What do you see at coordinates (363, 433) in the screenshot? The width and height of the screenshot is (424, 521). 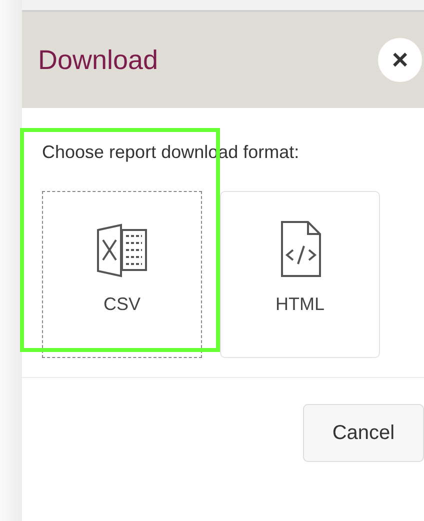 I see `cancel-button: Cancel` at bounding box center [363, 433].